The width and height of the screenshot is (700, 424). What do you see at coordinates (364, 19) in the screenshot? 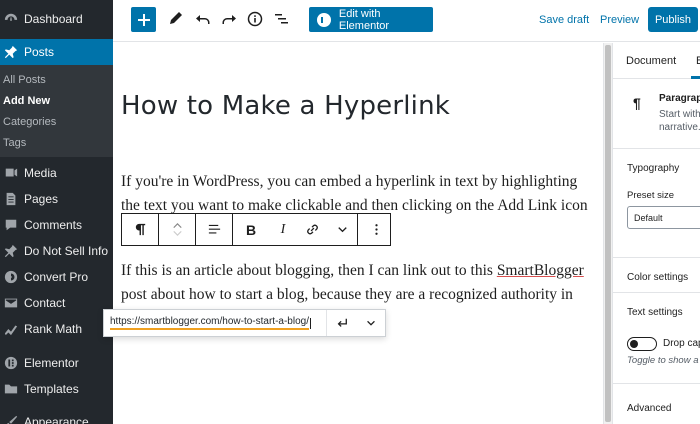
I see `elementor-button-label: Edit with Elementor` at bounding box center [364, 19].